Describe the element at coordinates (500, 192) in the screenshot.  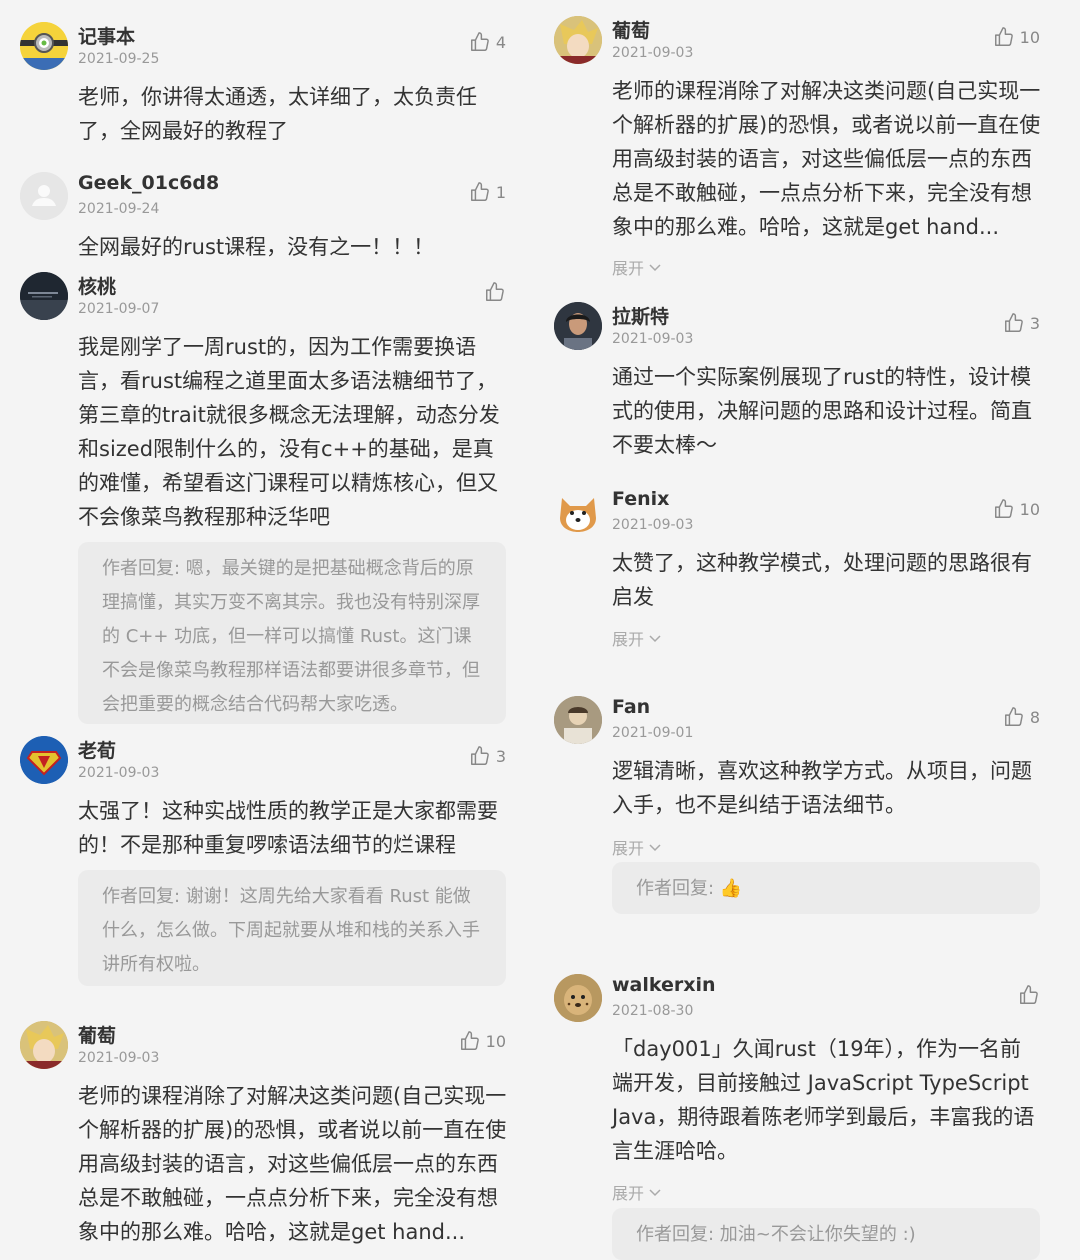
I see `like-count: 1` at that location.